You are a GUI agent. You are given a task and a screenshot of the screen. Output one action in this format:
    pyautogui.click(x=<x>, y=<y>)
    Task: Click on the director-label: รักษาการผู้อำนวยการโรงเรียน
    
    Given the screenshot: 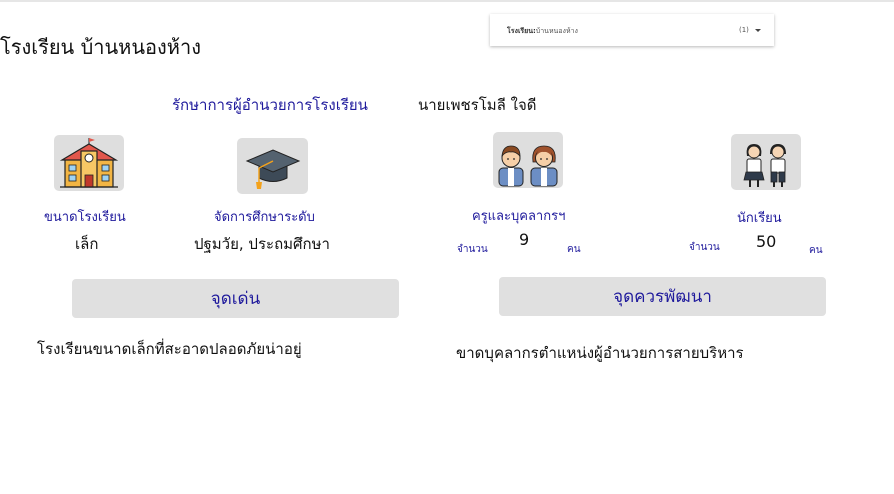 What is the action you would take?
    pyautogui.click(x=270, y=105)
    